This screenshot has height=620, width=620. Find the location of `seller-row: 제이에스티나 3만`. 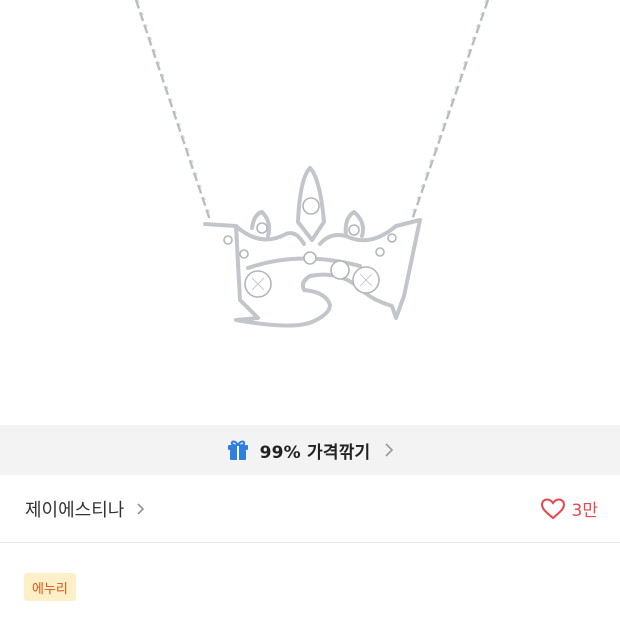

seller-row: 제이에스티나 3만 is located at coordinates (310, 509).